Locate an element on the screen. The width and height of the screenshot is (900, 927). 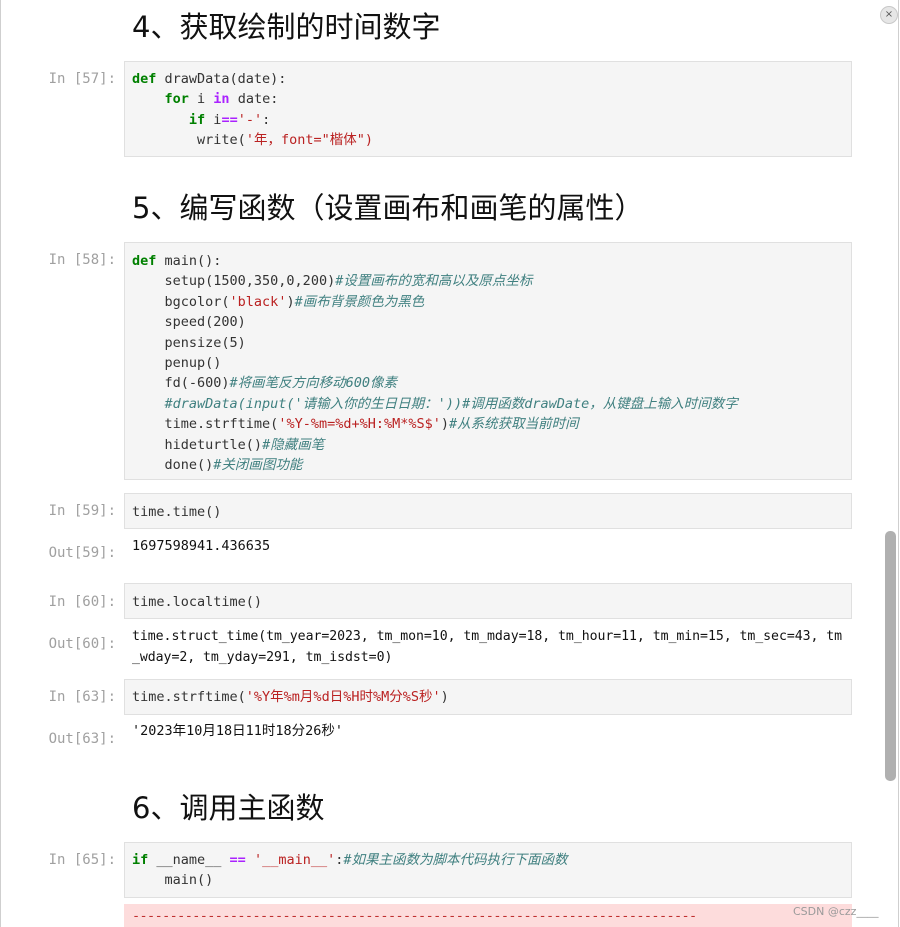
scrollbar-track is located at coordinates (890, 463).